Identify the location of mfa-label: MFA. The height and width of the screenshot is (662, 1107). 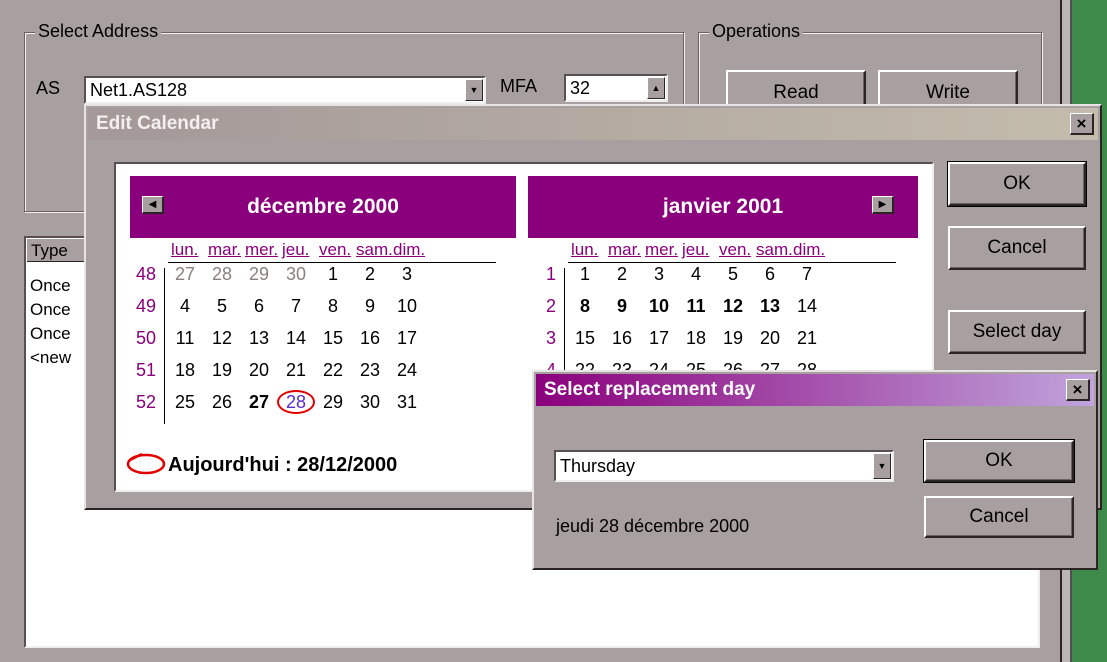
(519, 86).